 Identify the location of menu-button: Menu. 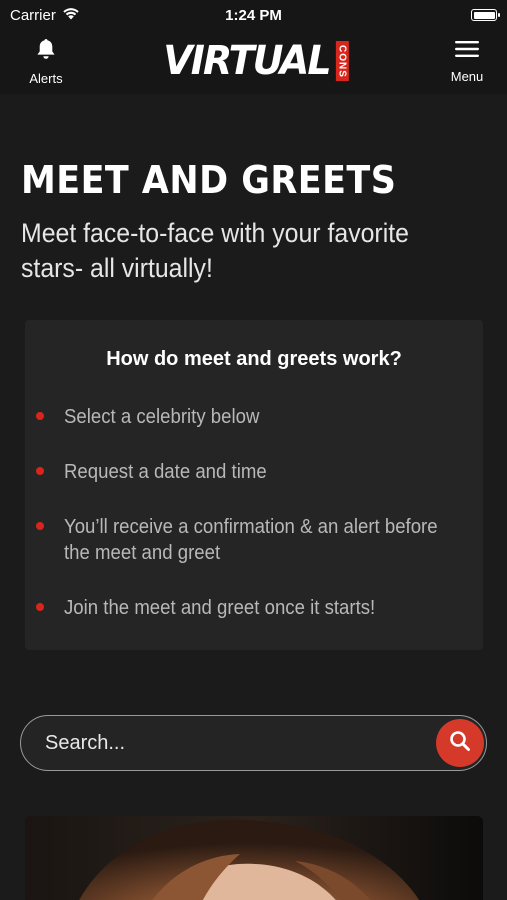
(467, 62).